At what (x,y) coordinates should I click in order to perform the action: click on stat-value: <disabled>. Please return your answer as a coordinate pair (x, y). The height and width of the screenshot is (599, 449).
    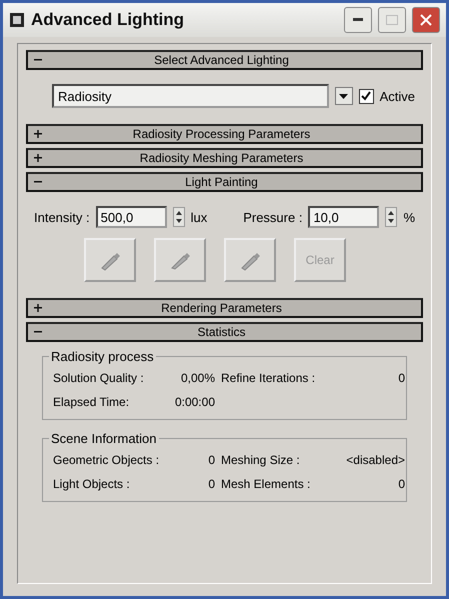
    Looking at the image, I should click on (375, 460).